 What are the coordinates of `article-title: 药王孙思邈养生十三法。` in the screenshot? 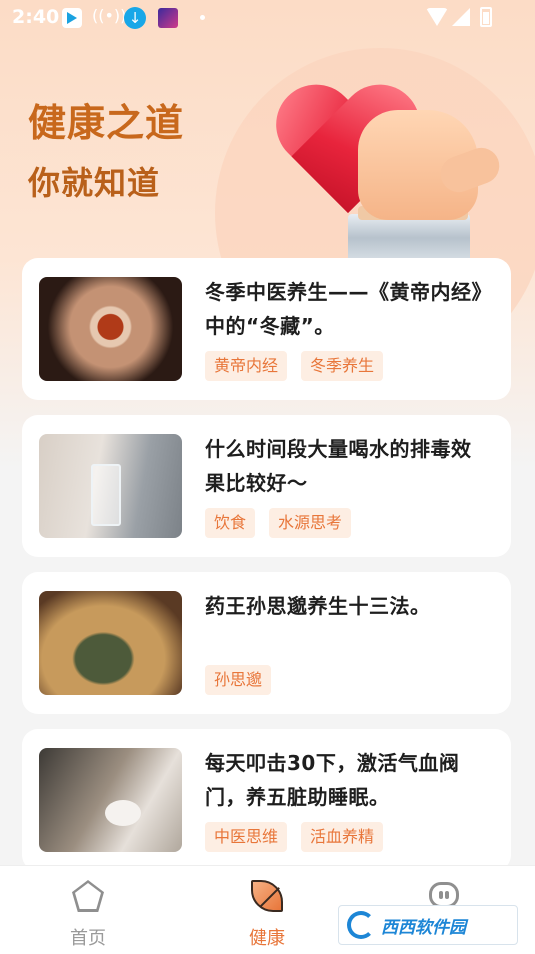 It's located at (318, 606).